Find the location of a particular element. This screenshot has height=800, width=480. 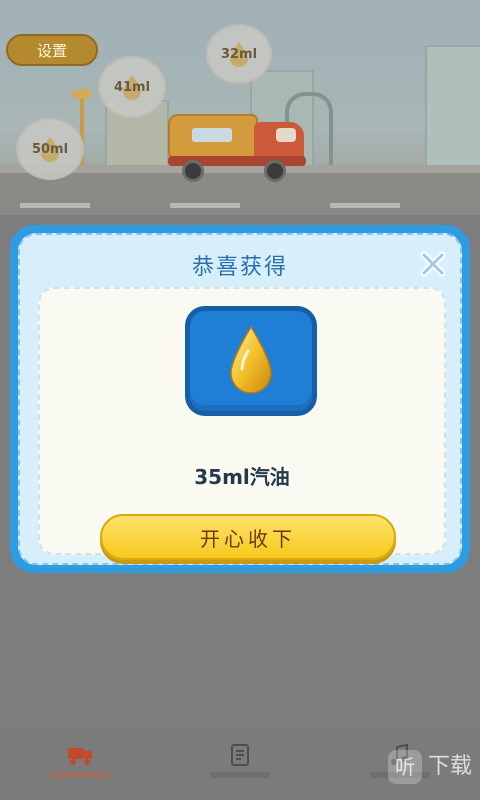

reward-icon-tile is located at coordinates (251, 361).